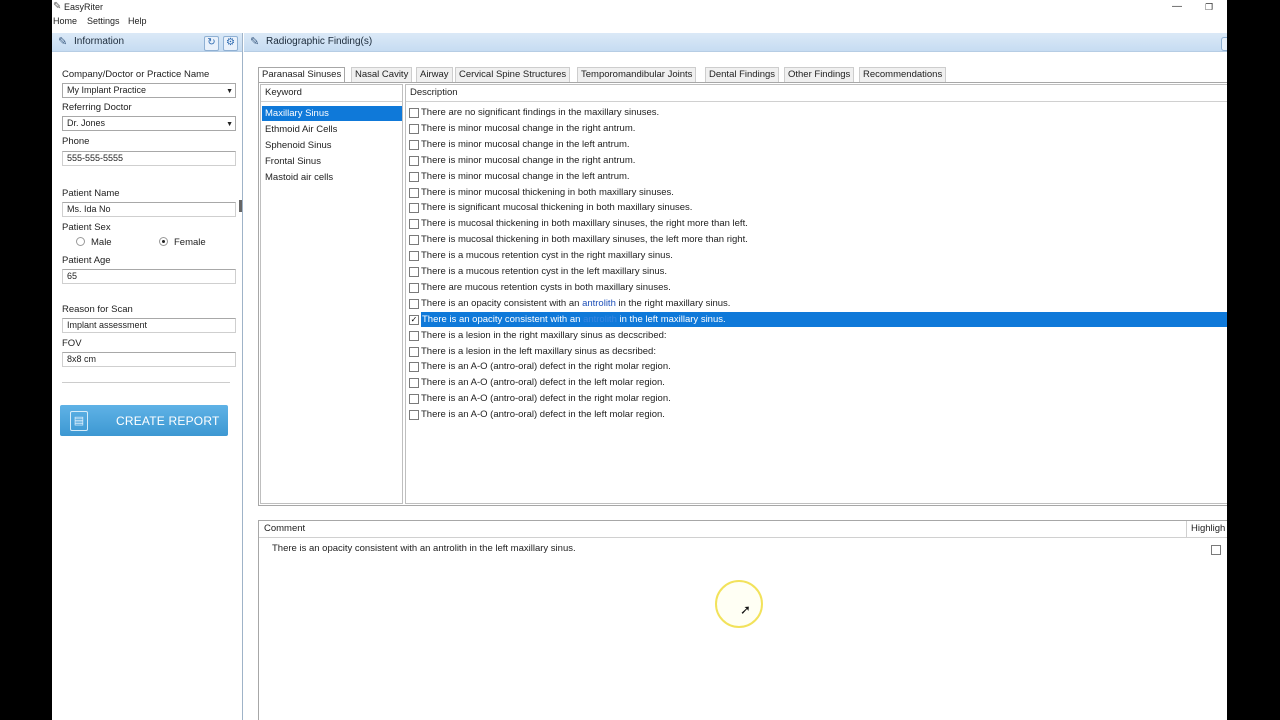  I want to click on tab-cervical-spine: Cervical Spine Structures, so click(513, 74).